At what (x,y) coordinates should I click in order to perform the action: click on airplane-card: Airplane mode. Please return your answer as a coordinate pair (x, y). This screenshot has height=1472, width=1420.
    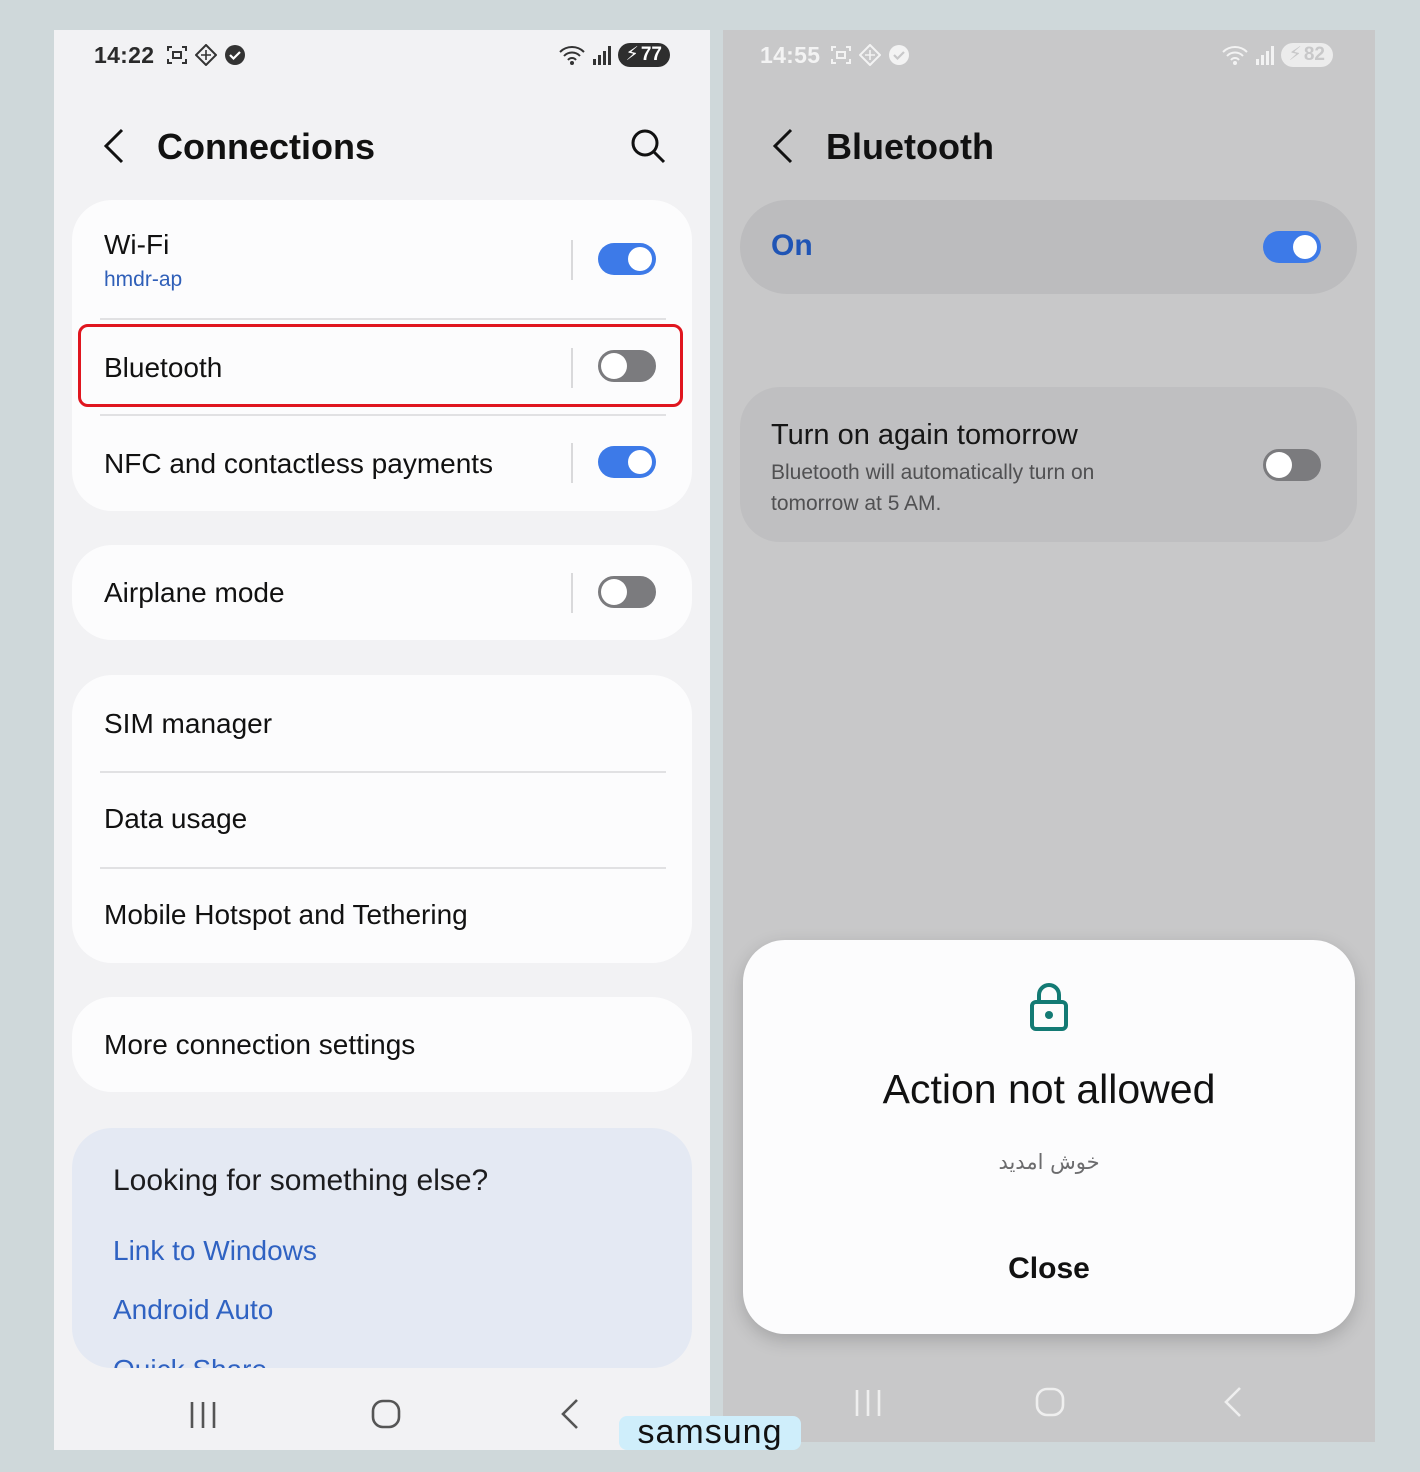
    Looking at the image, I should click on (382, 592).